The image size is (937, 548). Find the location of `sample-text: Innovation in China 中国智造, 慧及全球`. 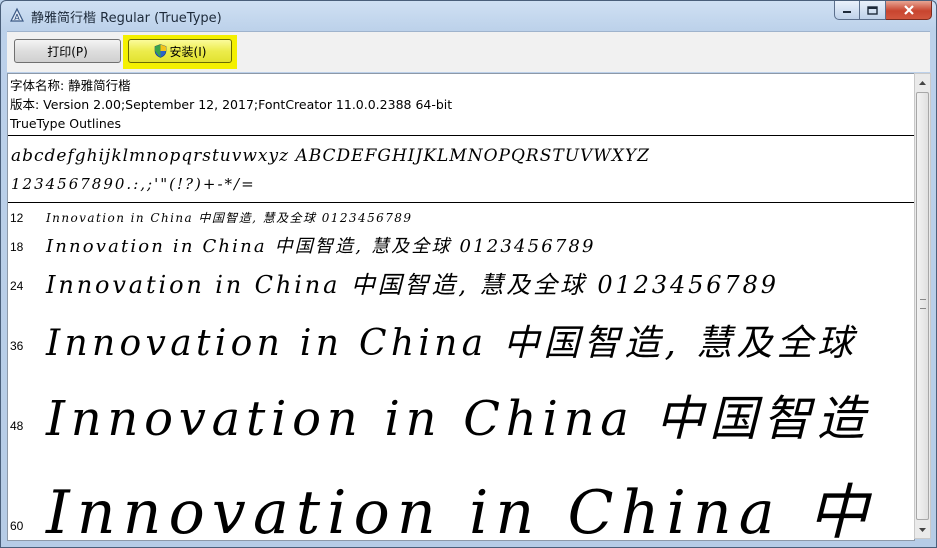

sample-text: Innovation in China 中国智造, 慧及全球 is located at coordinates (452, 343).